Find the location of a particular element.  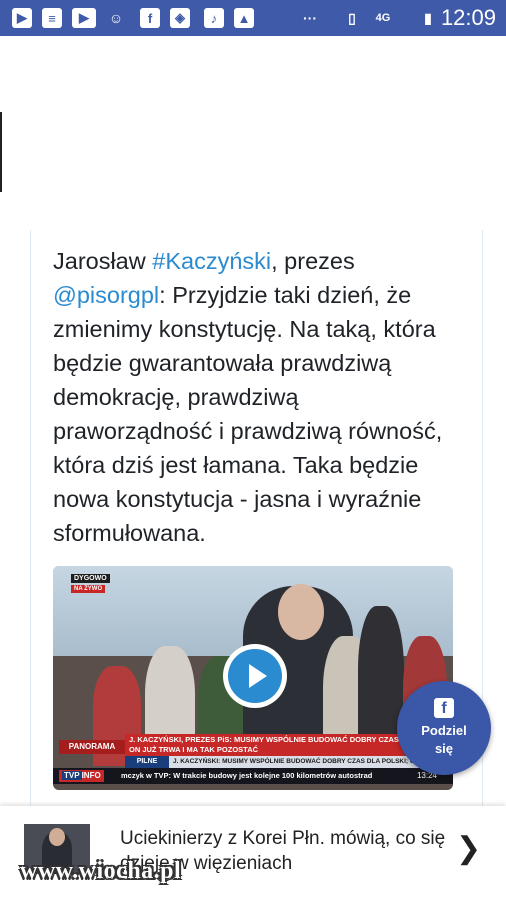

maps-icon: ◈ is located at coordinates (180, 18).